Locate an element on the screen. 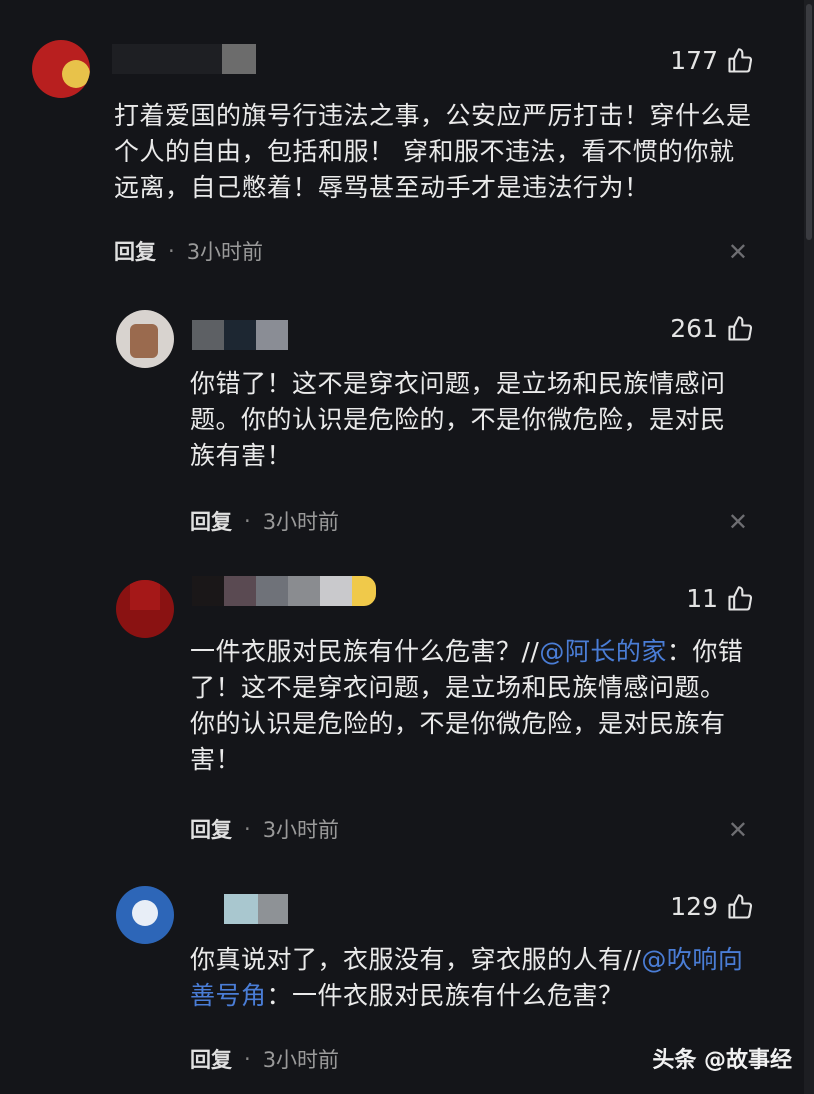 The width and height of the screenshot is (814, 1094). comment-text-part: ：一件衣服对民族有什么危害？ is located at coordinates (445, 995).